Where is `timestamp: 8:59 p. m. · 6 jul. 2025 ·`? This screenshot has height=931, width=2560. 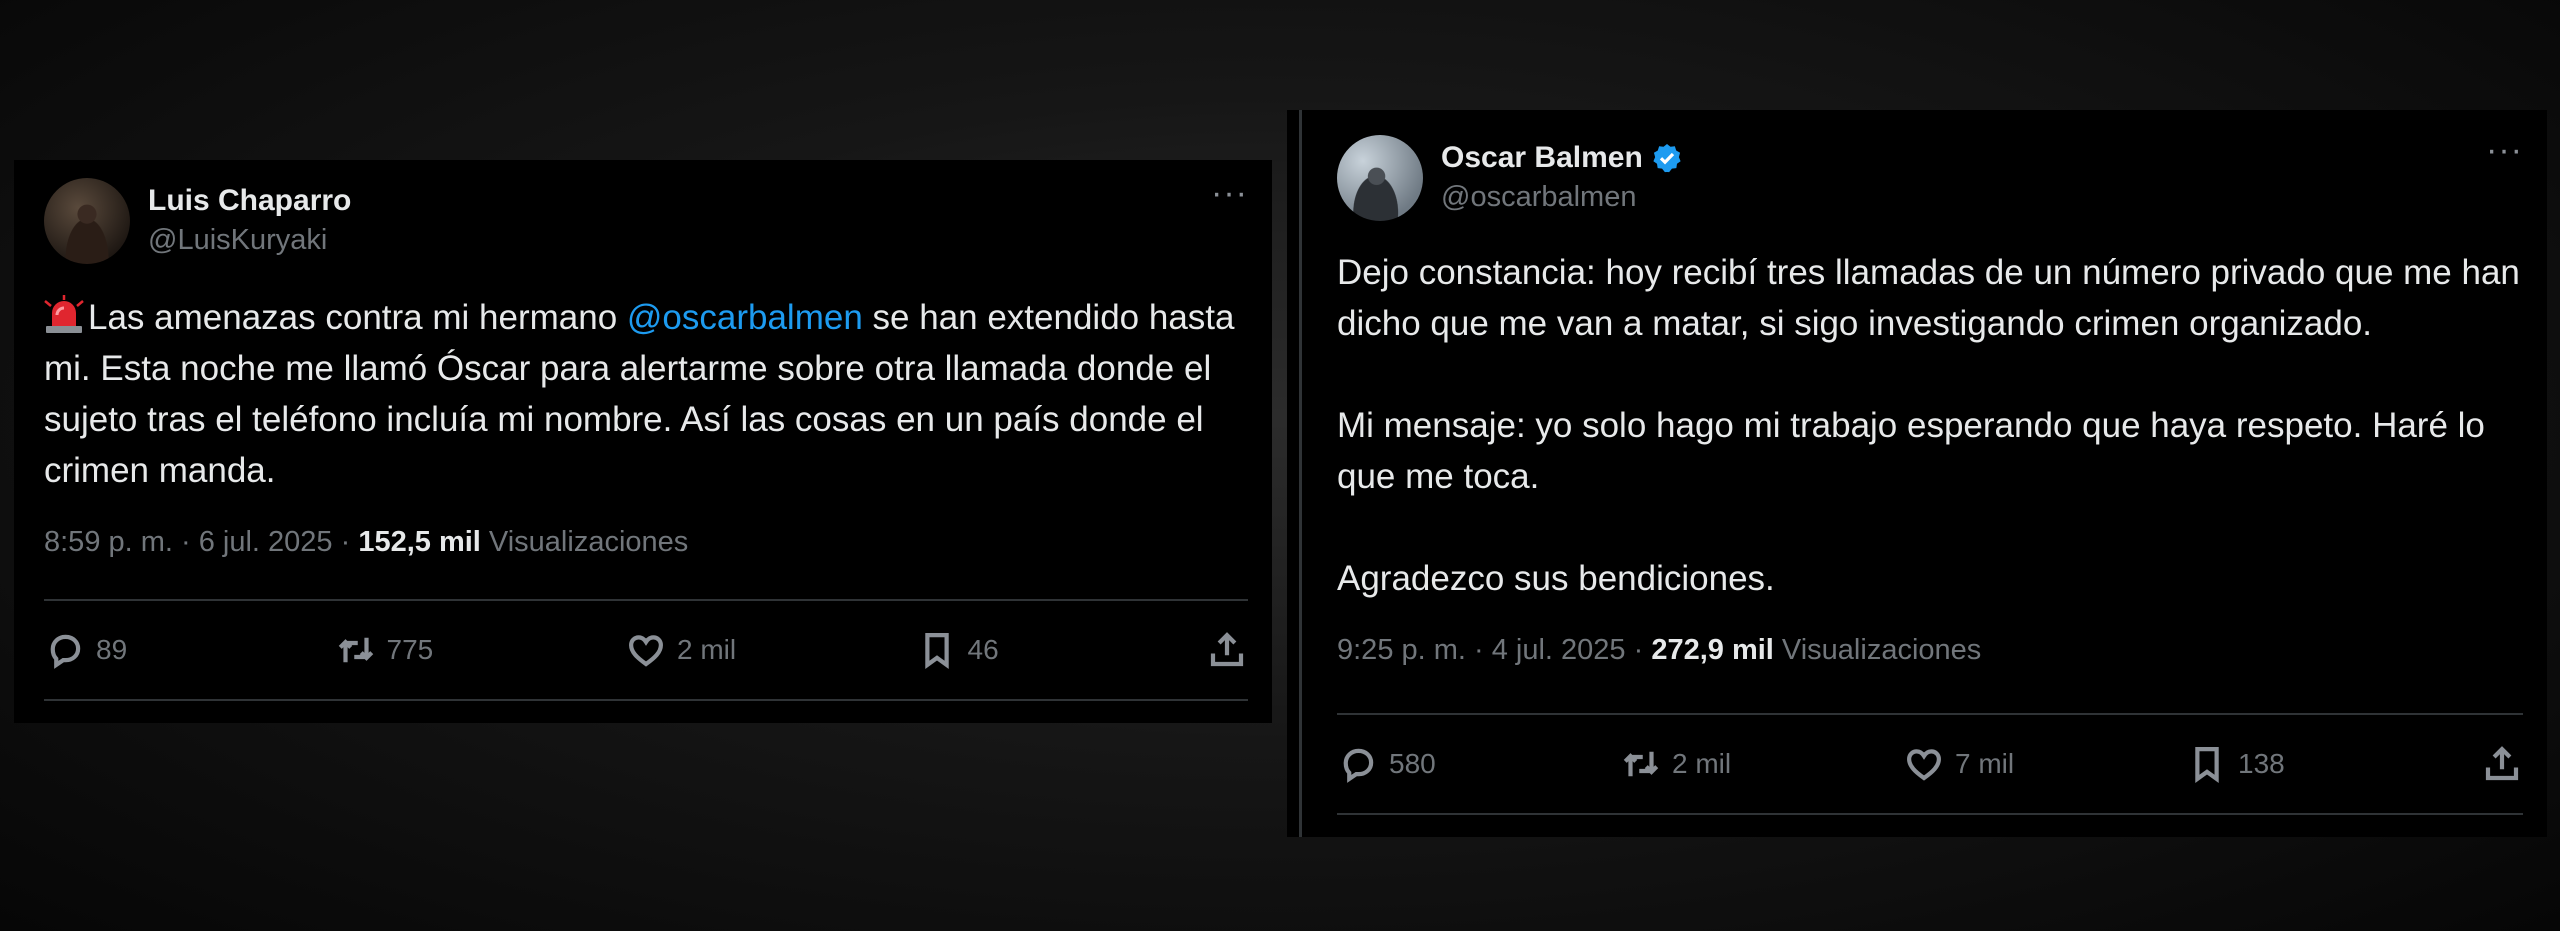 timestamp: 8:59 p. m. · 6 jul. 2025 · is located at coordinates (201, 542).